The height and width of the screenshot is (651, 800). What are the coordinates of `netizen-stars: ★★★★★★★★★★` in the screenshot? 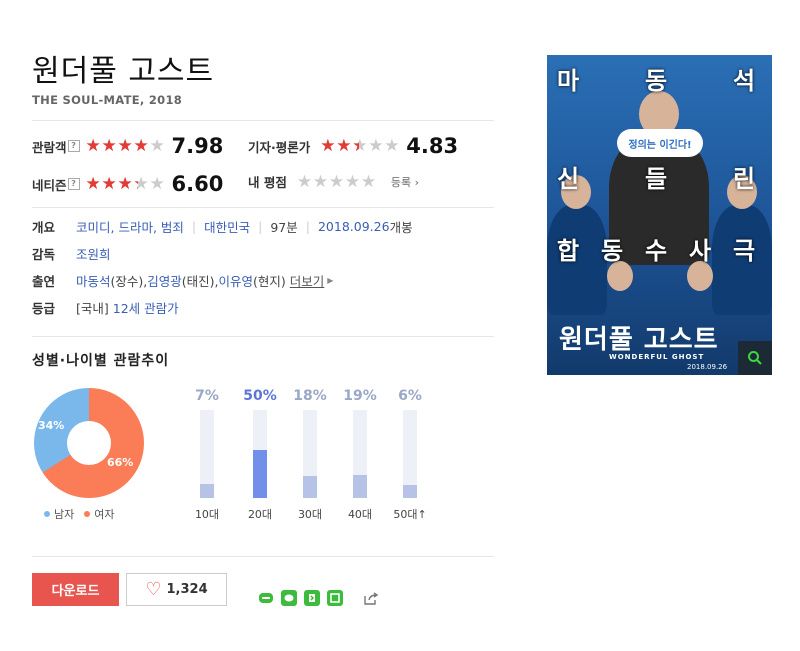 It's located at (125, 184).